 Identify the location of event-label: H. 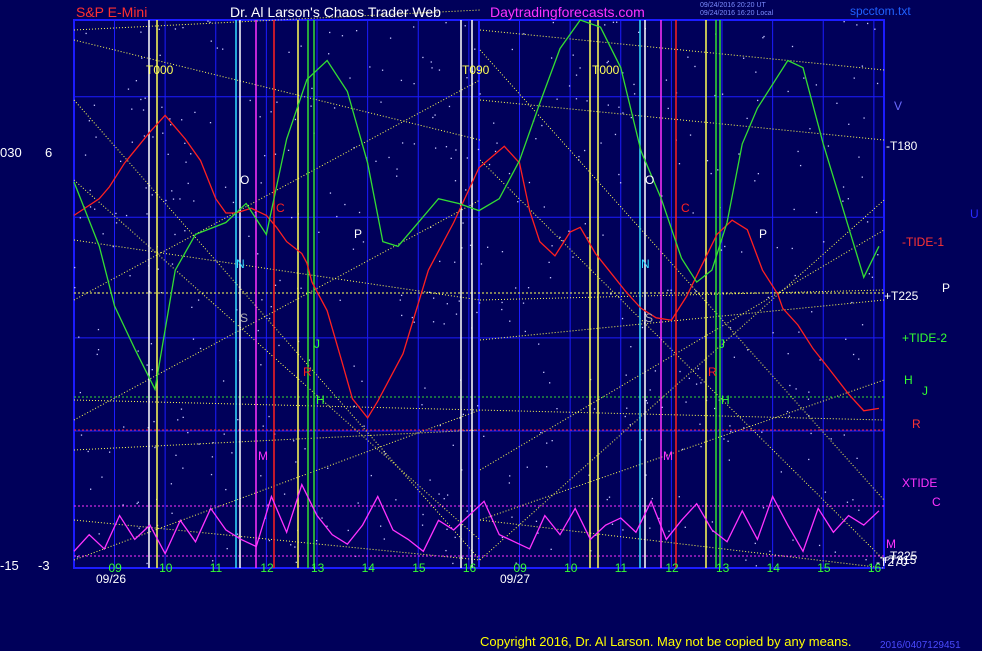
(320, 400).